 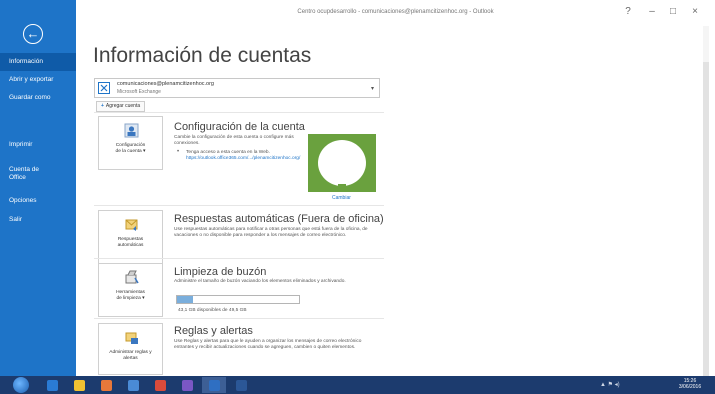 I want to click on manage-rules-line2: alertas, so click(x=130, y=358).